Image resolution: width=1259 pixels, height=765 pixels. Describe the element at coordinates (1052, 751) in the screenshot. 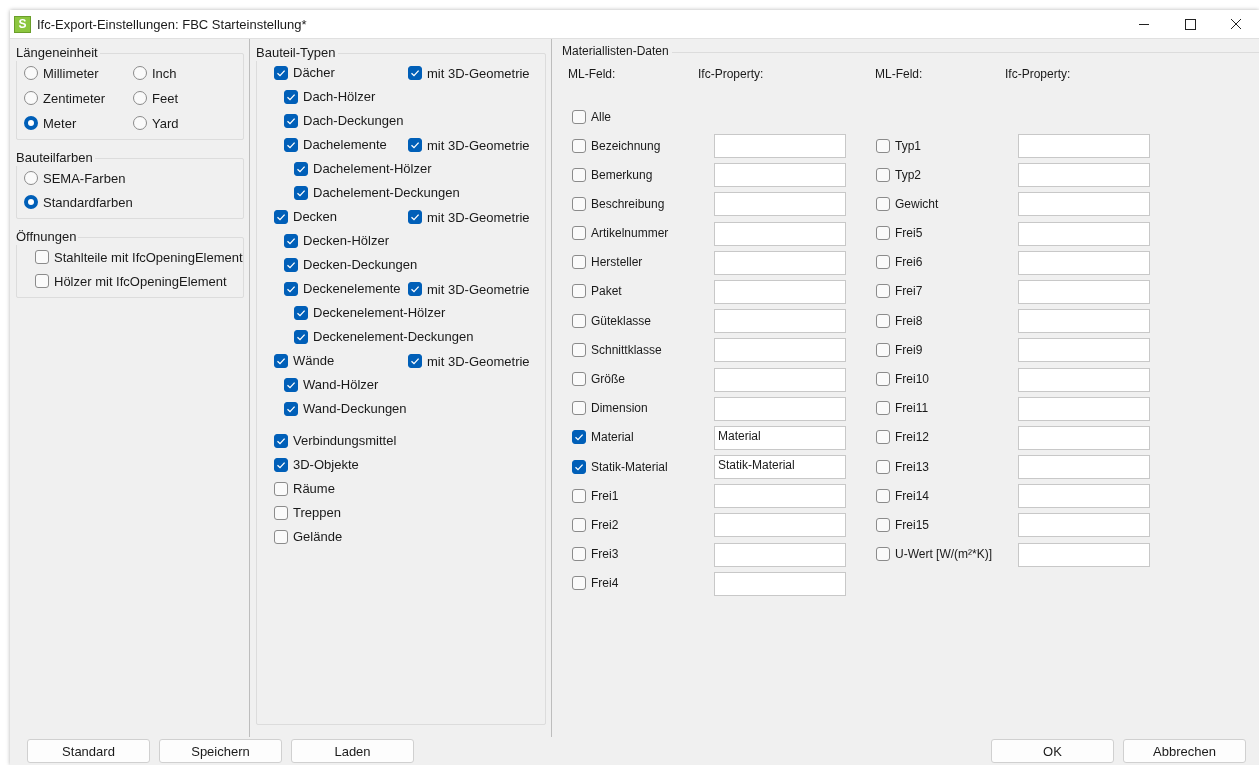

I see `dialog-button: OK` at that location.